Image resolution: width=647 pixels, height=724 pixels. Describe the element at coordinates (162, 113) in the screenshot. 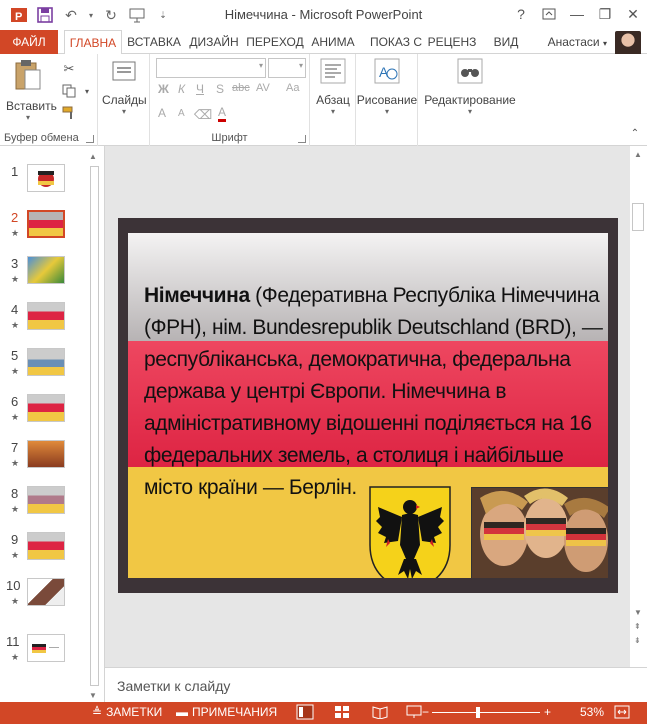

I see `grow-font-button: A` at that location.